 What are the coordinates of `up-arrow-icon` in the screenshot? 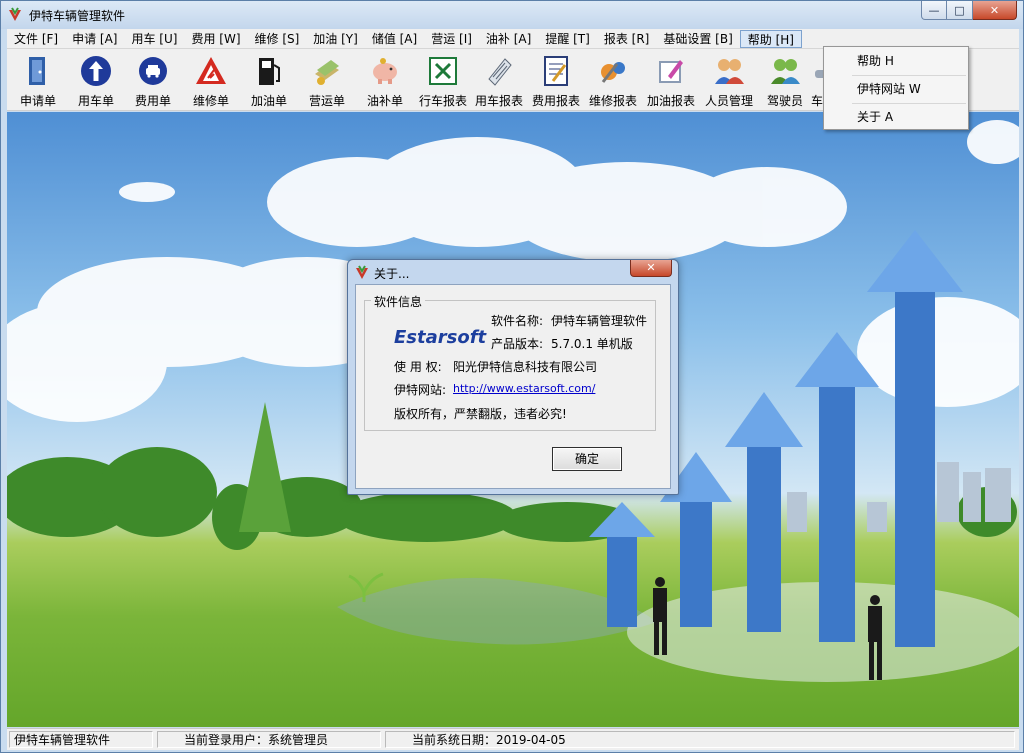 It's located at (96, 71).